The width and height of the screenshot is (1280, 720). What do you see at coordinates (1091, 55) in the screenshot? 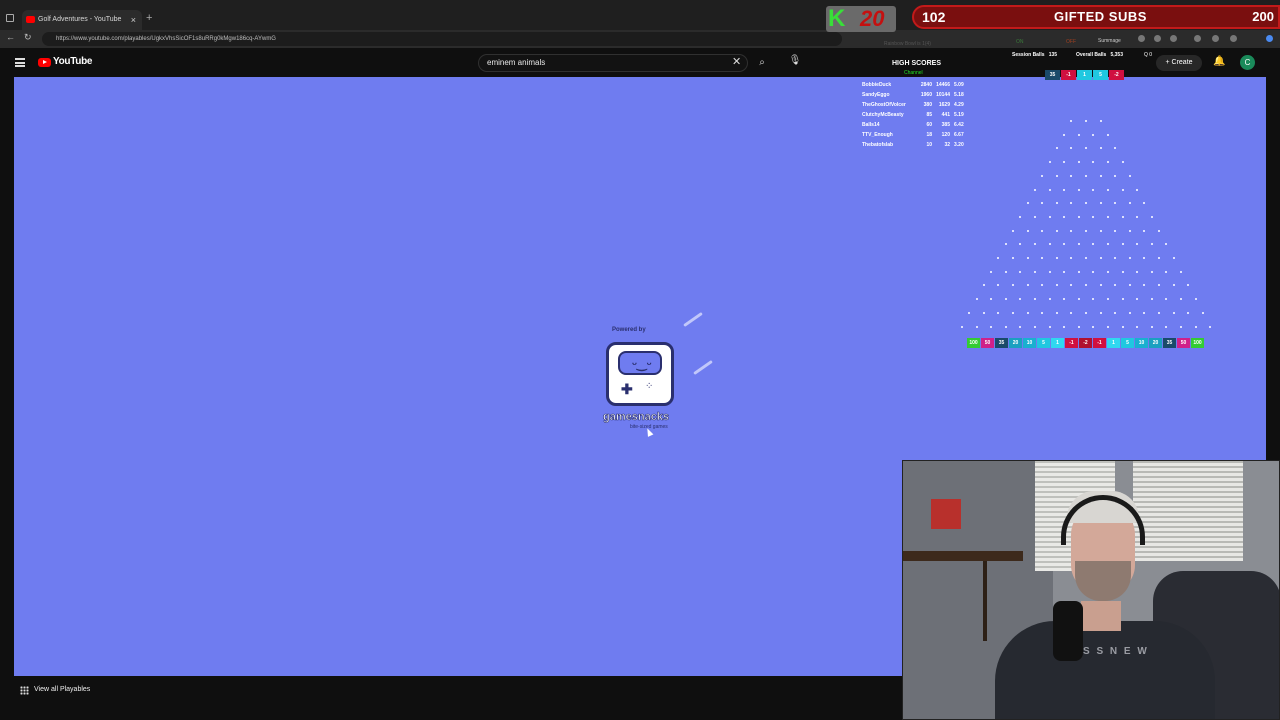
I see `overall-label: Overall Balls` at bounding box center [1091, 55].